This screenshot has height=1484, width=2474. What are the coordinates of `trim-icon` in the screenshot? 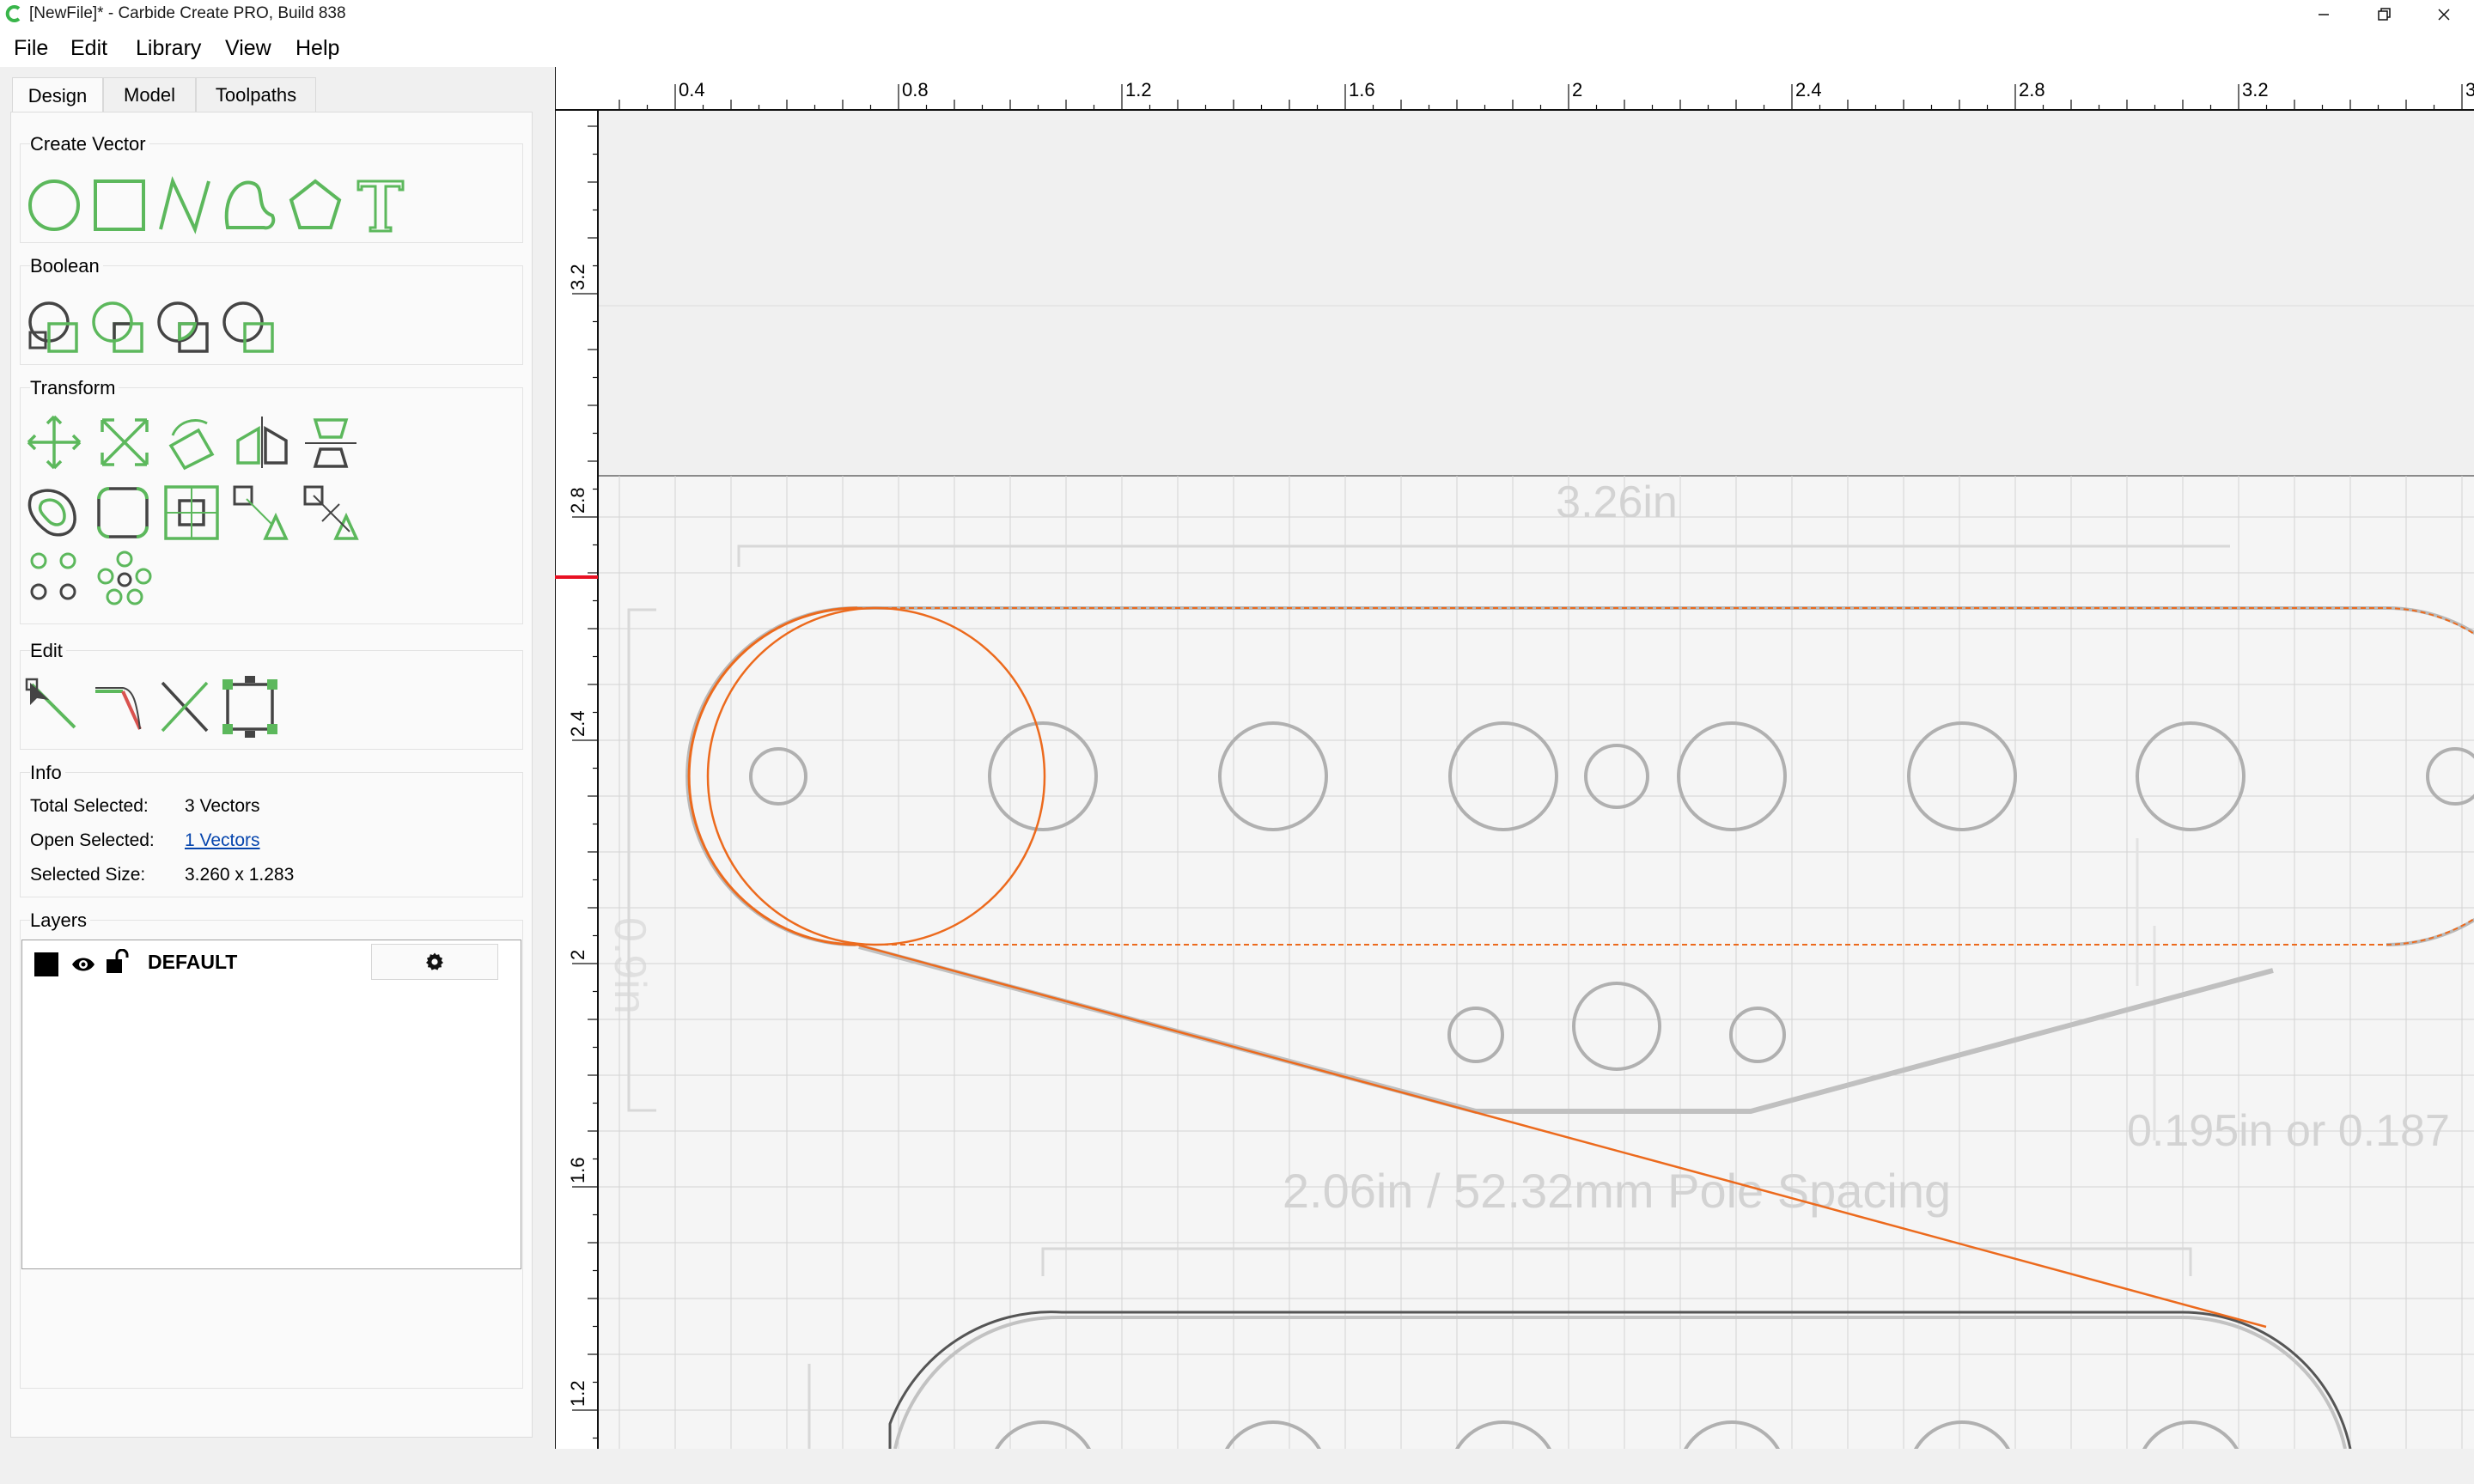 It's located at (185, 707).